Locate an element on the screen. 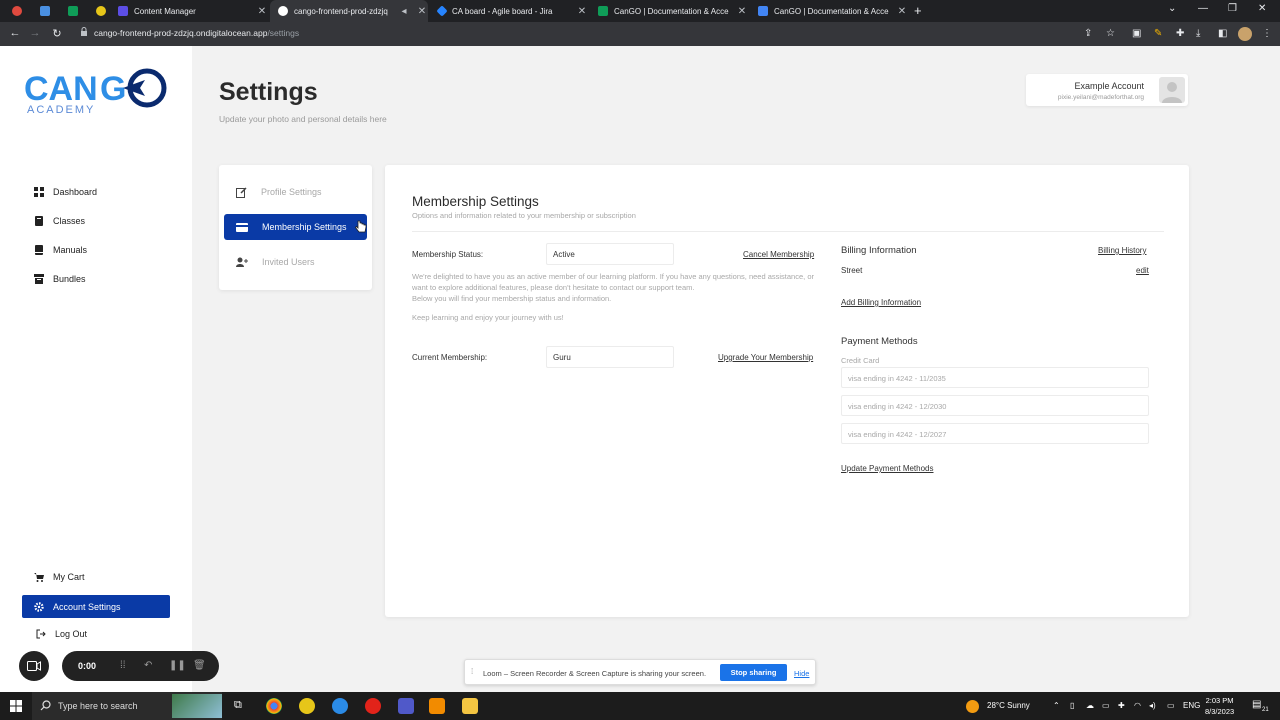 The height and width of the screenshot is (720, 1280). loom-camera-button is located at coordinates (34, 666).